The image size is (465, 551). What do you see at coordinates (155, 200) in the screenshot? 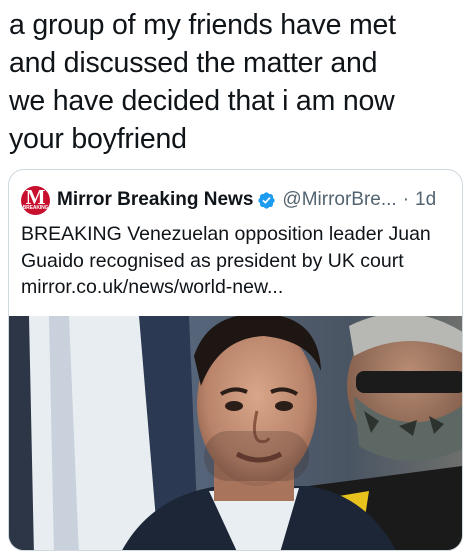
I see `author-name: Mirror Breaking News` at bounding box center [155, 200].